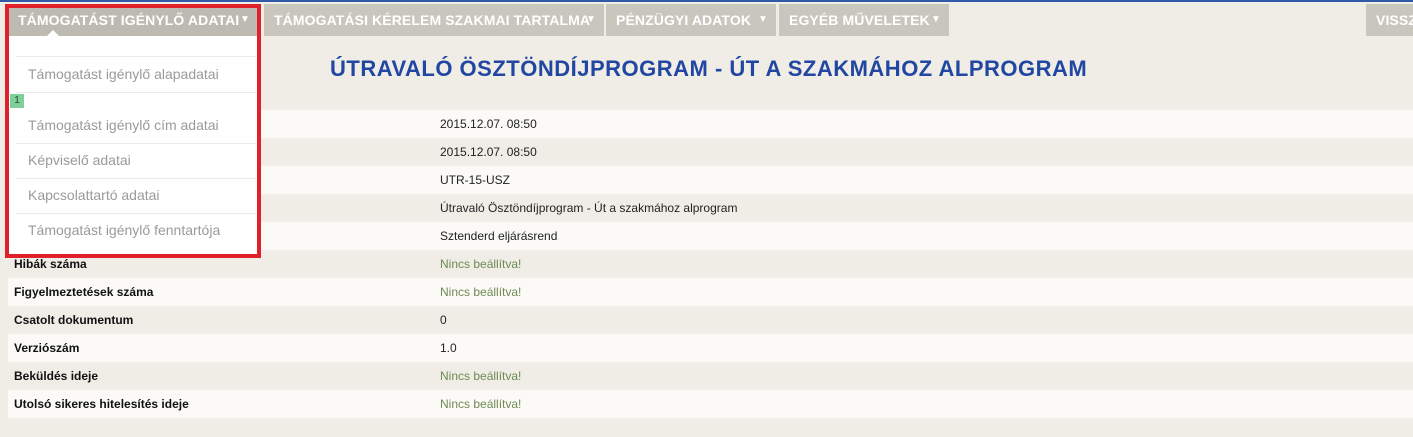  Describe the element at coordinates (79, 160) in the screenshot. I see `dropdown-item-representative-data: Képviselő adatai` at that location.